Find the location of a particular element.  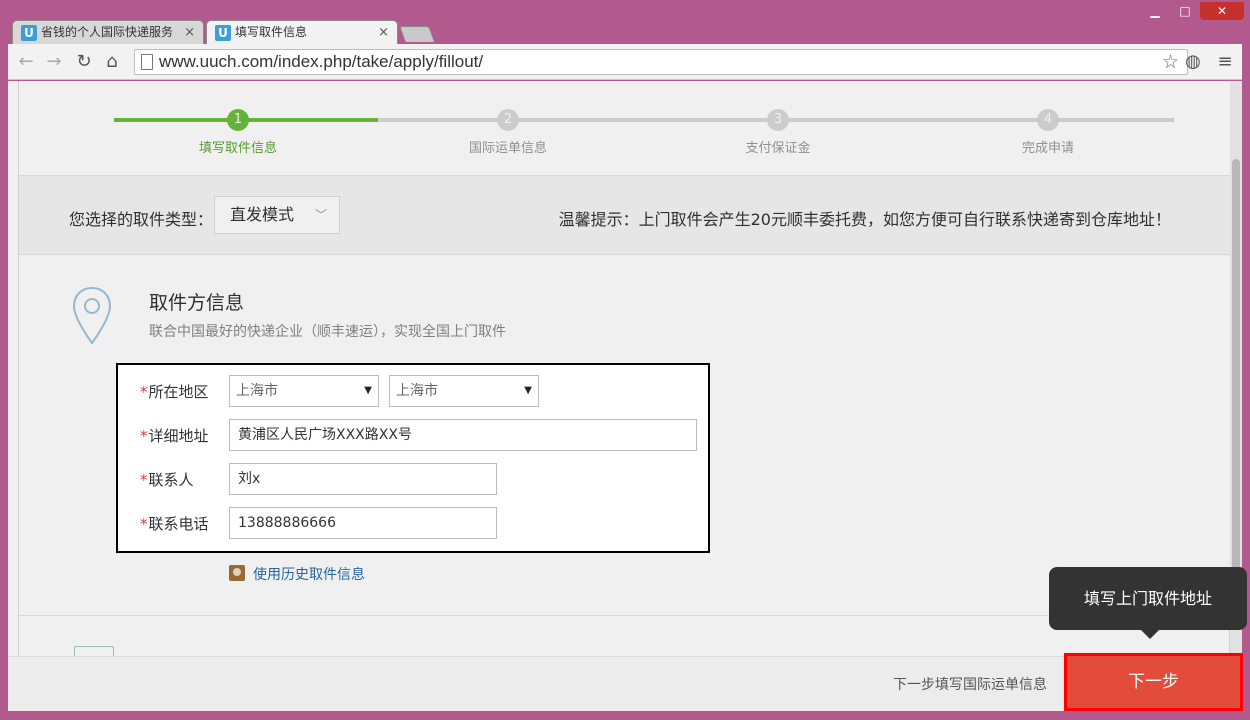

use-history-link: 使用历史取件信息 is located at coordinates (297, 574).